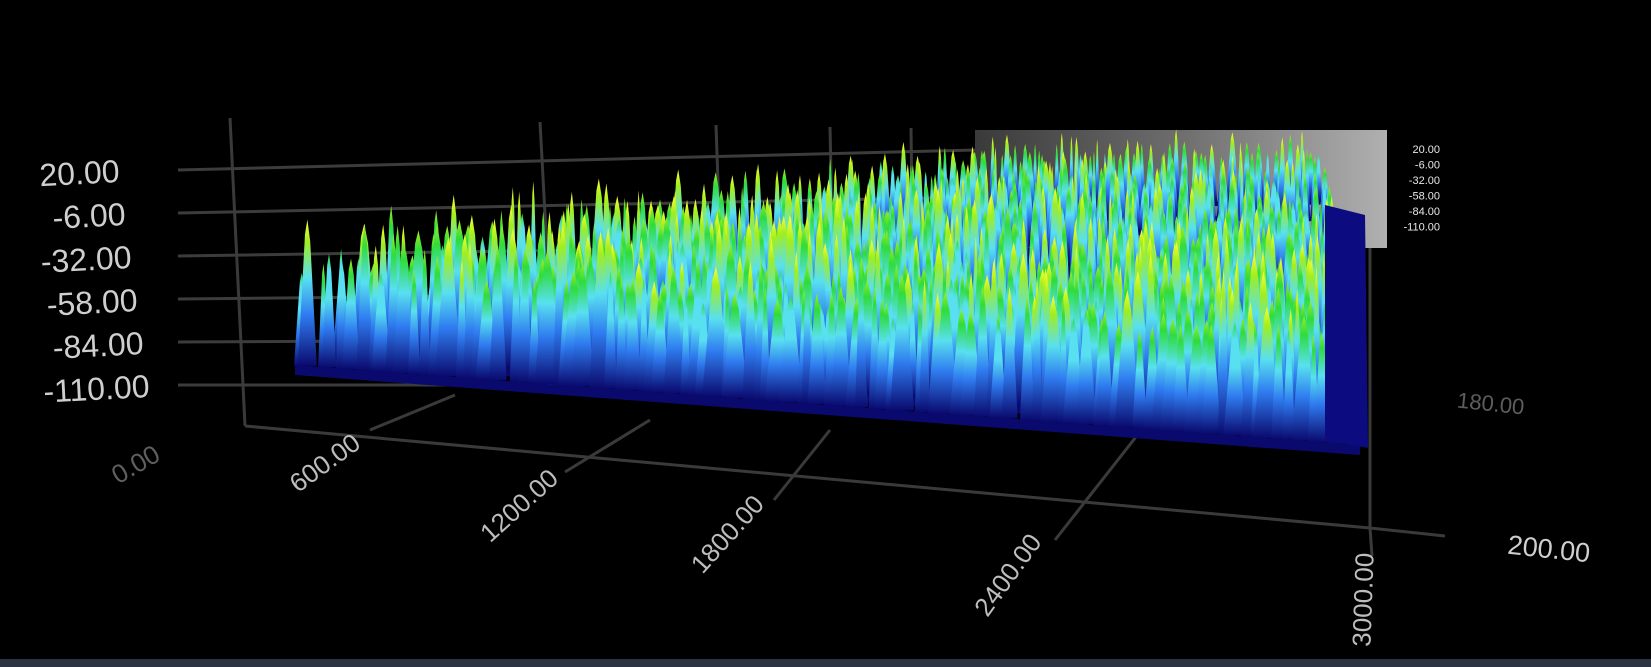  What do you see at coordinates (1524, 478) in the screenshot?
I see `y-axis-tick-labels: 180.00 200.00` at bounding box center [1524, 478].